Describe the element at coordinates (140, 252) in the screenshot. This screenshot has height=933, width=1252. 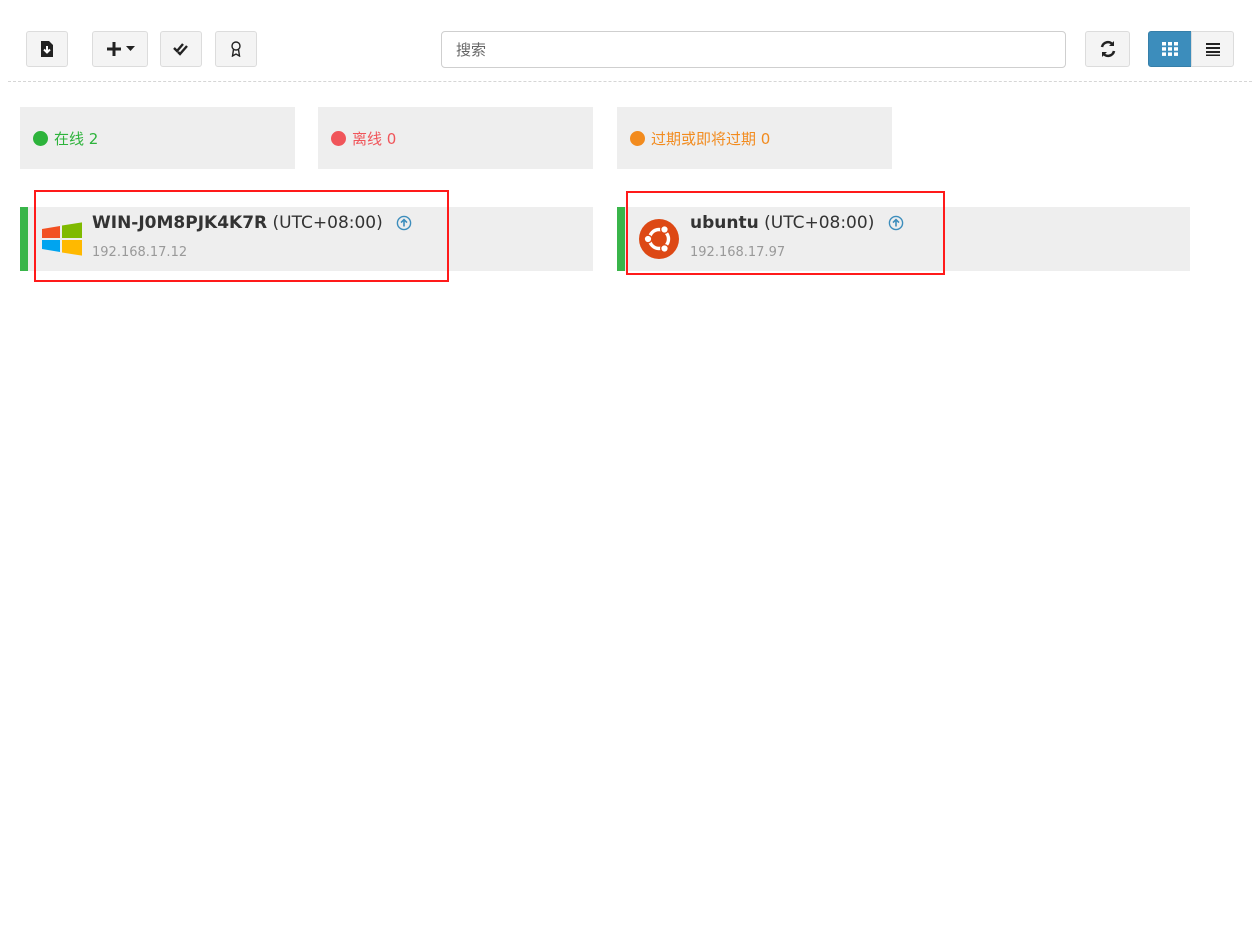
I see `host-ip: 192.168.17.12` at that location.